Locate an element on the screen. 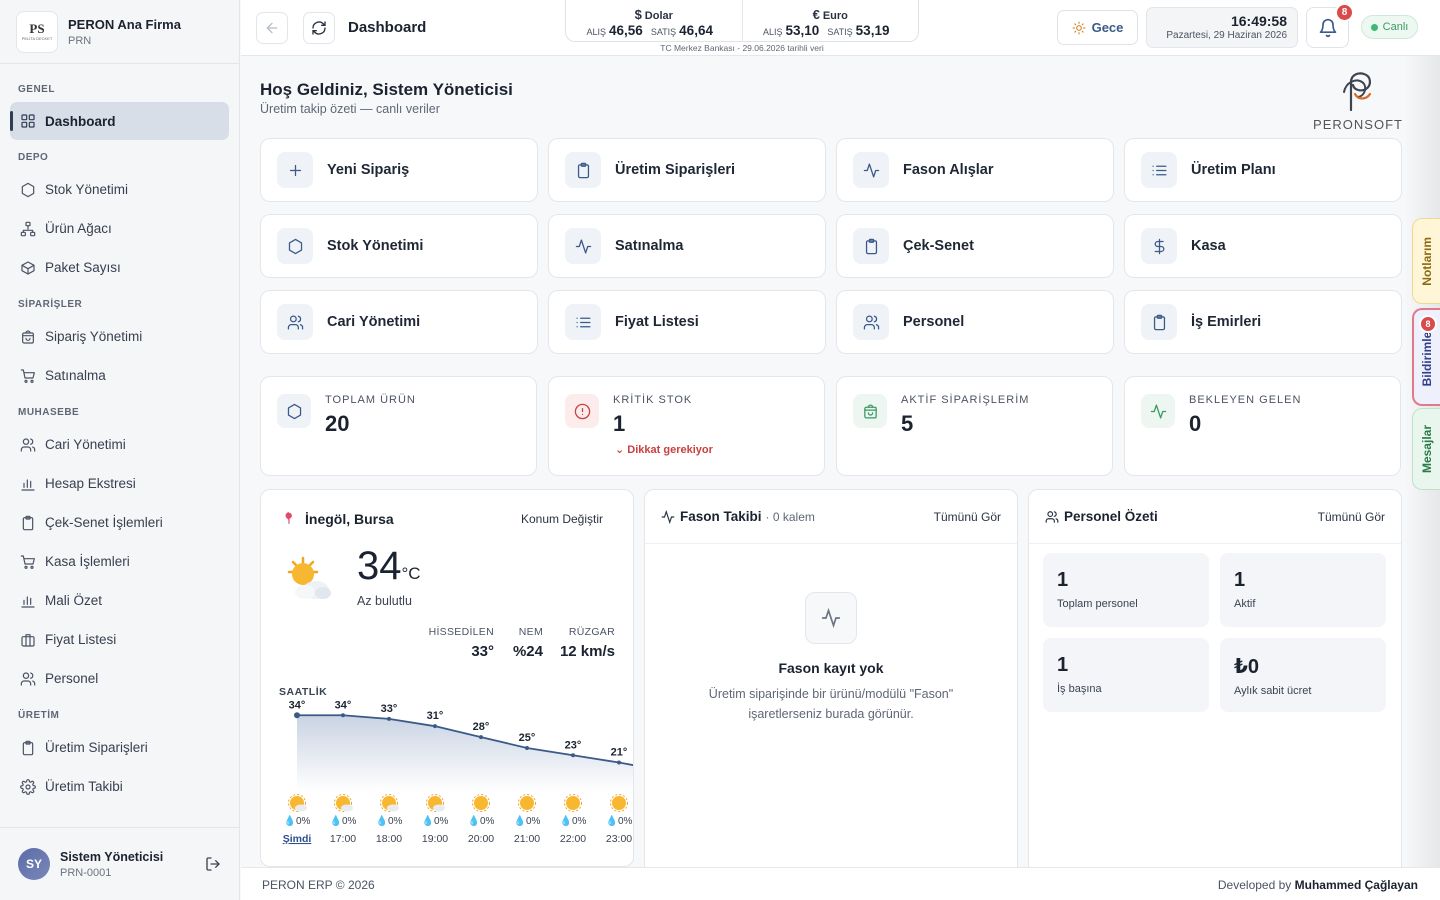 The image size is (1440, 900). sidebar-item-label: Cari Yönetimi is located at coordinates (85, 444).